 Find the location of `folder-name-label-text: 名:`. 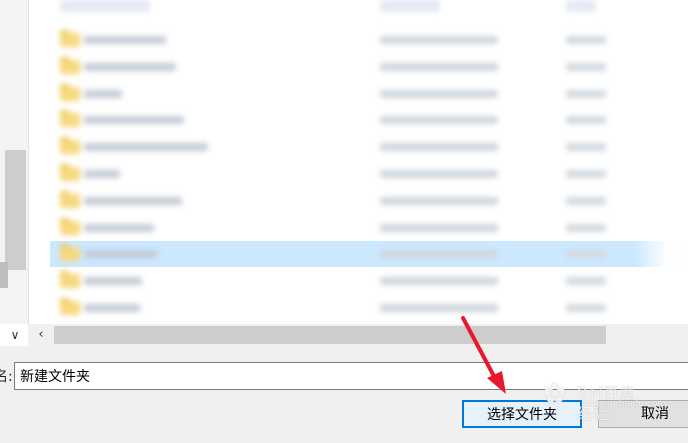

folder-name-label-text: 名: is located at coordinates (6, 377).